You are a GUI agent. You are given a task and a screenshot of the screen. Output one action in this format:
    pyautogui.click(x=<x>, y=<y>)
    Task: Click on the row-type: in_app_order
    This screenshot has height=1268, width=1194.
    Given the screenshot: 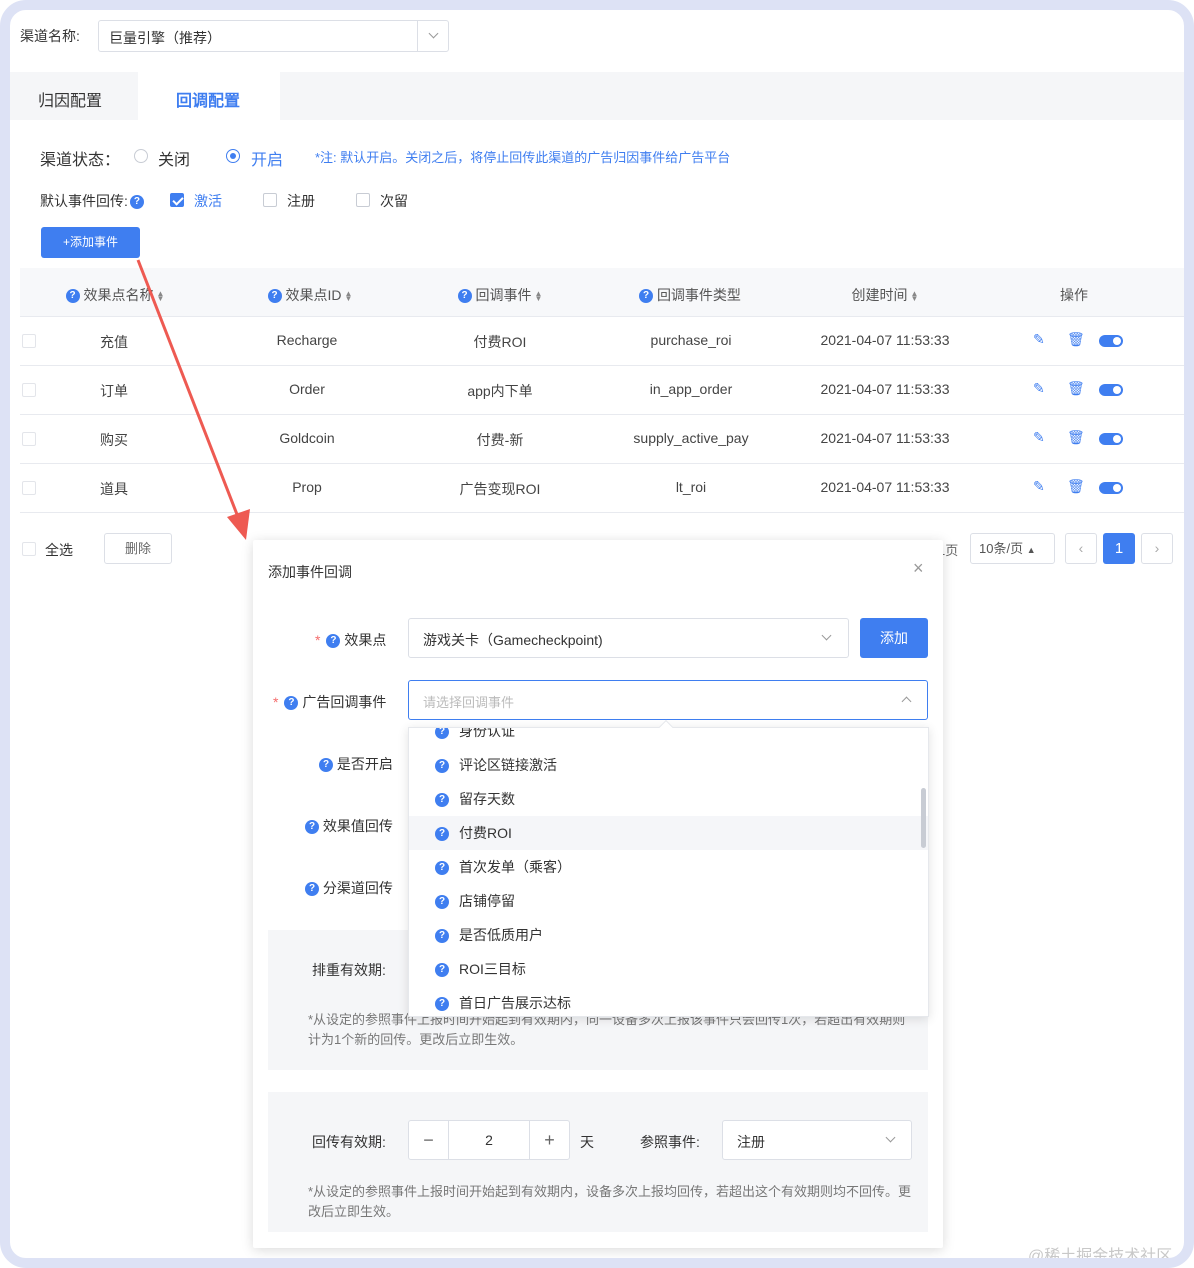 What is the action you would take?
    pyautogui.click(x=691, y=389)
    